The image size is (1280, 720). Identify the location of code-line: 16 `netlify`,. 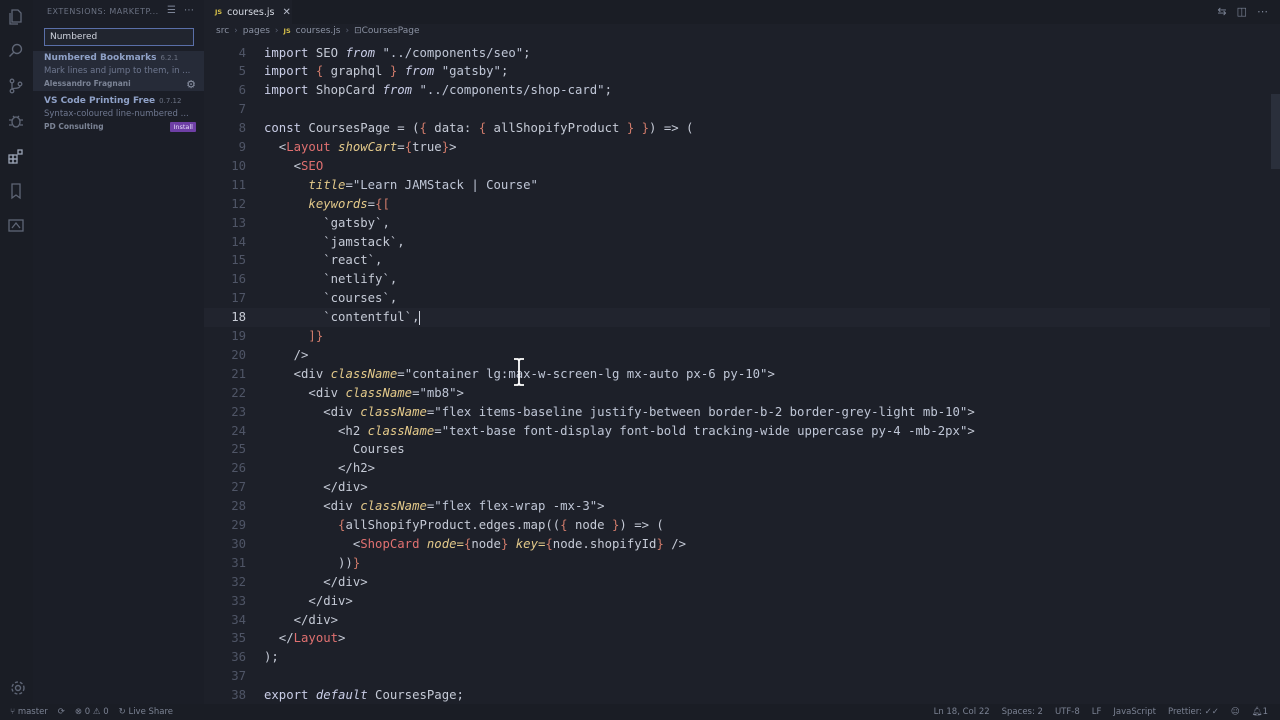
(737, 279).